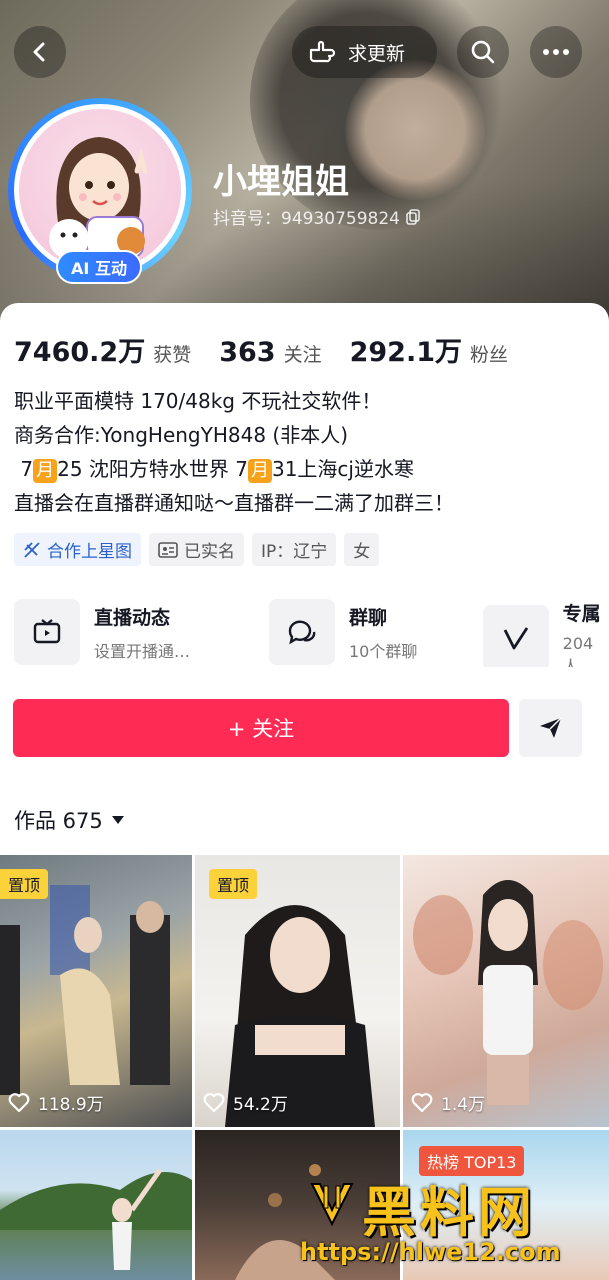  What do you see at coordinates (449, 1212) in the screenshot?
I see `watermark-text: 黑料网` at bounding box center [449, 1212].